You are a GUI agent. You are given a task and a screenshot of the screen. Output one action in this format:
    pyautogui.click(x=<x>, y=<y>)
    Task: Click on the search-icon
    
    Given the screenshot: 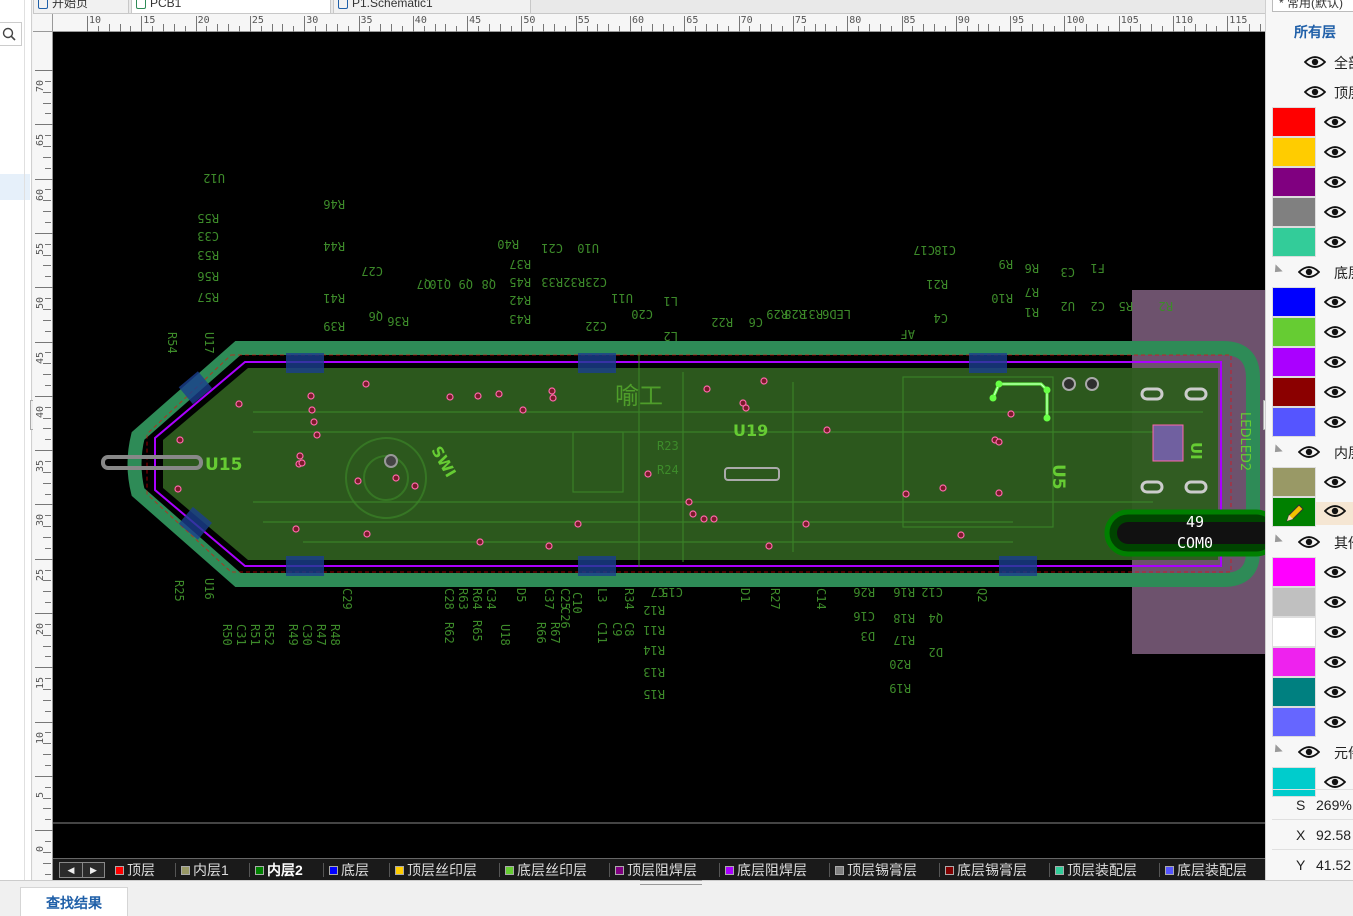 What is the action you would take?
    pyautogui.click(x=9, y=34)
    